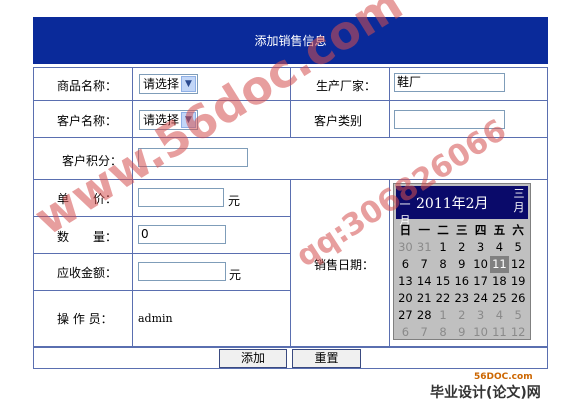  I want to click on customer-points-label: 客户积分：, so click(92, 161).